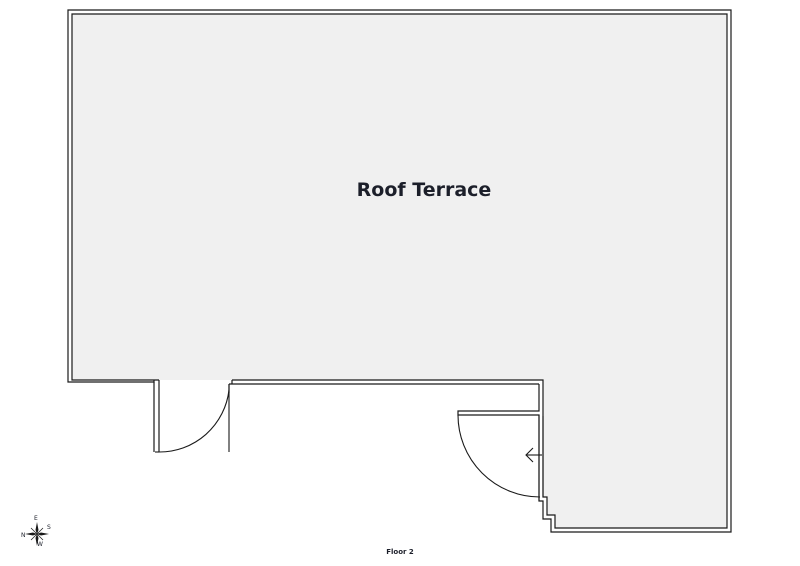  I want to click on compass-label-east: E, so click(36, 518).